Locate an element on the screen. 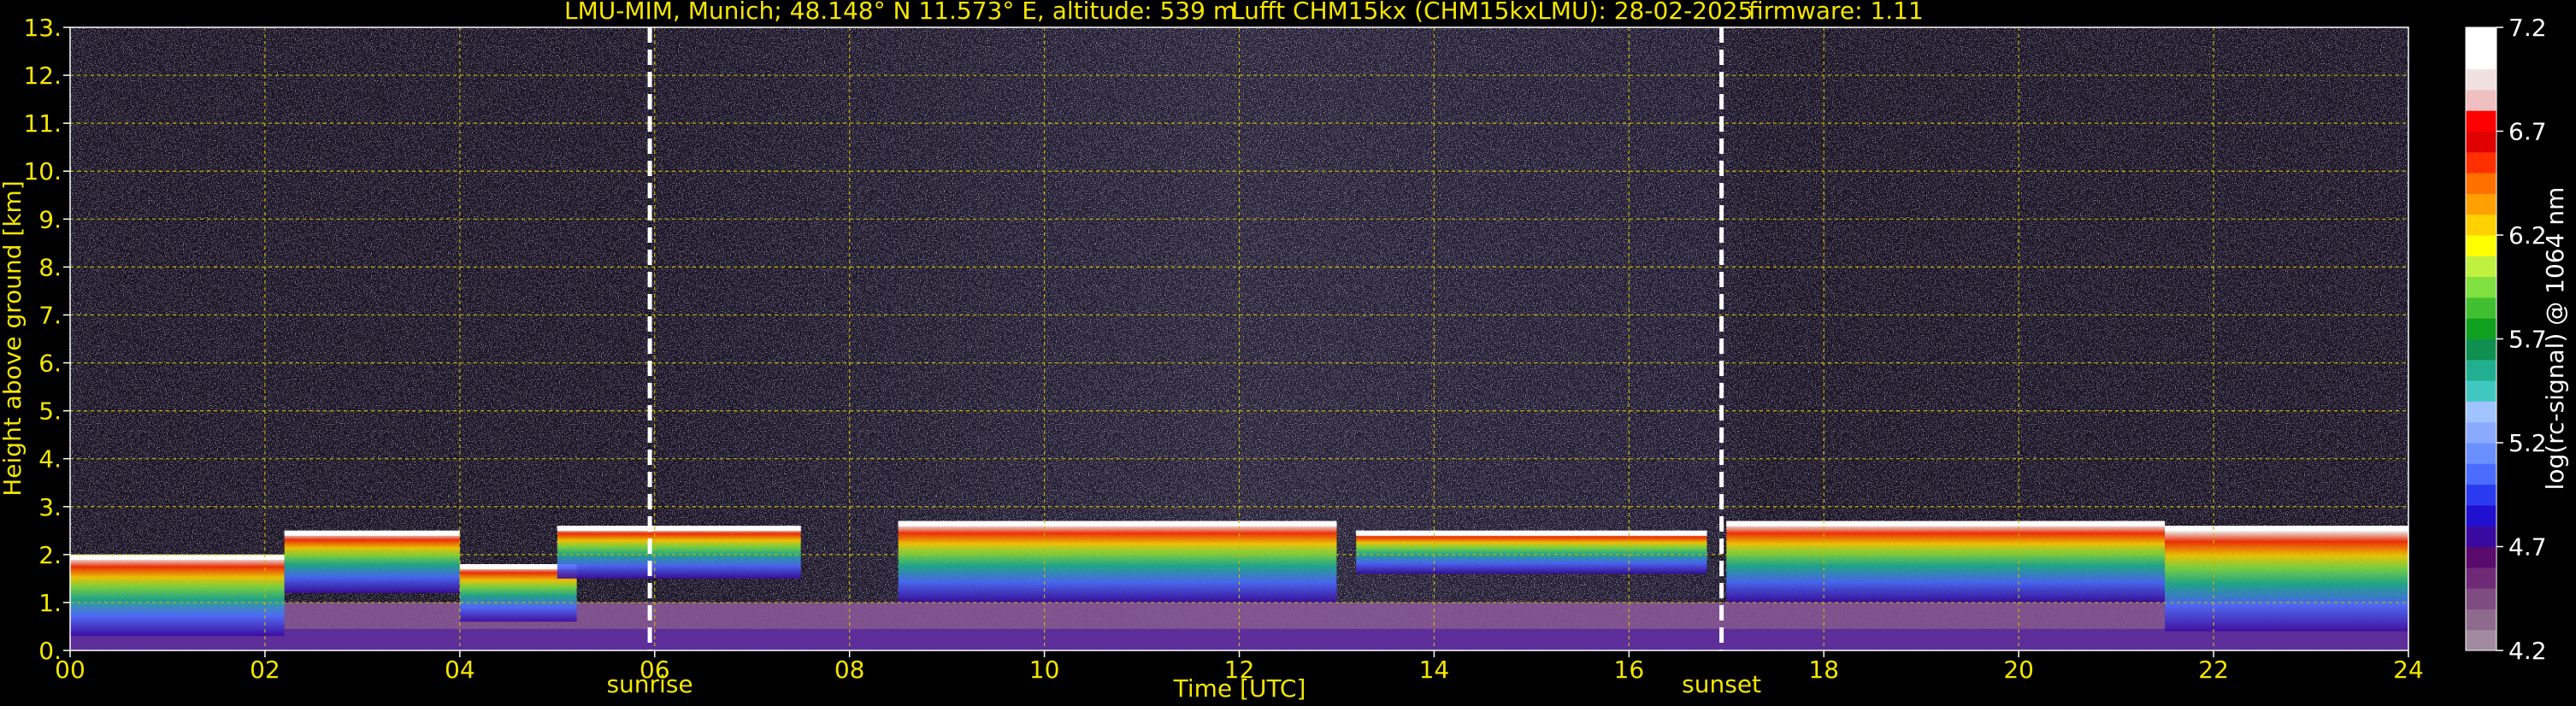 The image size is (2576, 706). colorbar-tick-label: 4.2 is located at coordinates (2527, 651).